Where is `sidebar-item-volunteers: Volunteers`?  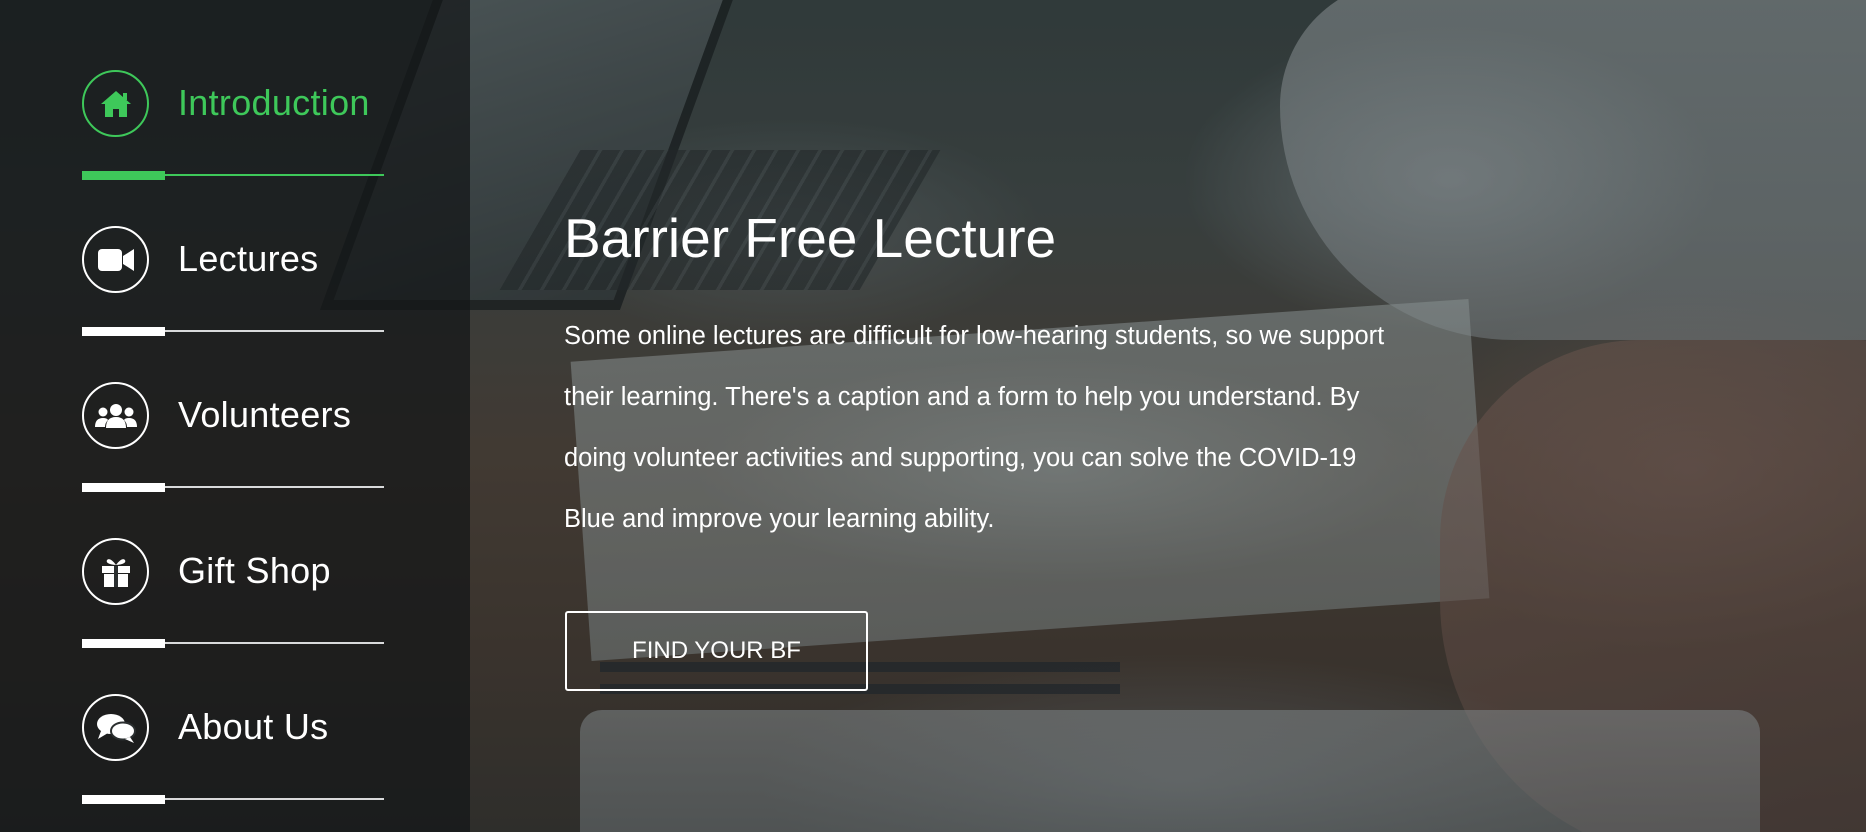 sidebar-item-volunteers: Volunteers is located at coordinates (233, 442).